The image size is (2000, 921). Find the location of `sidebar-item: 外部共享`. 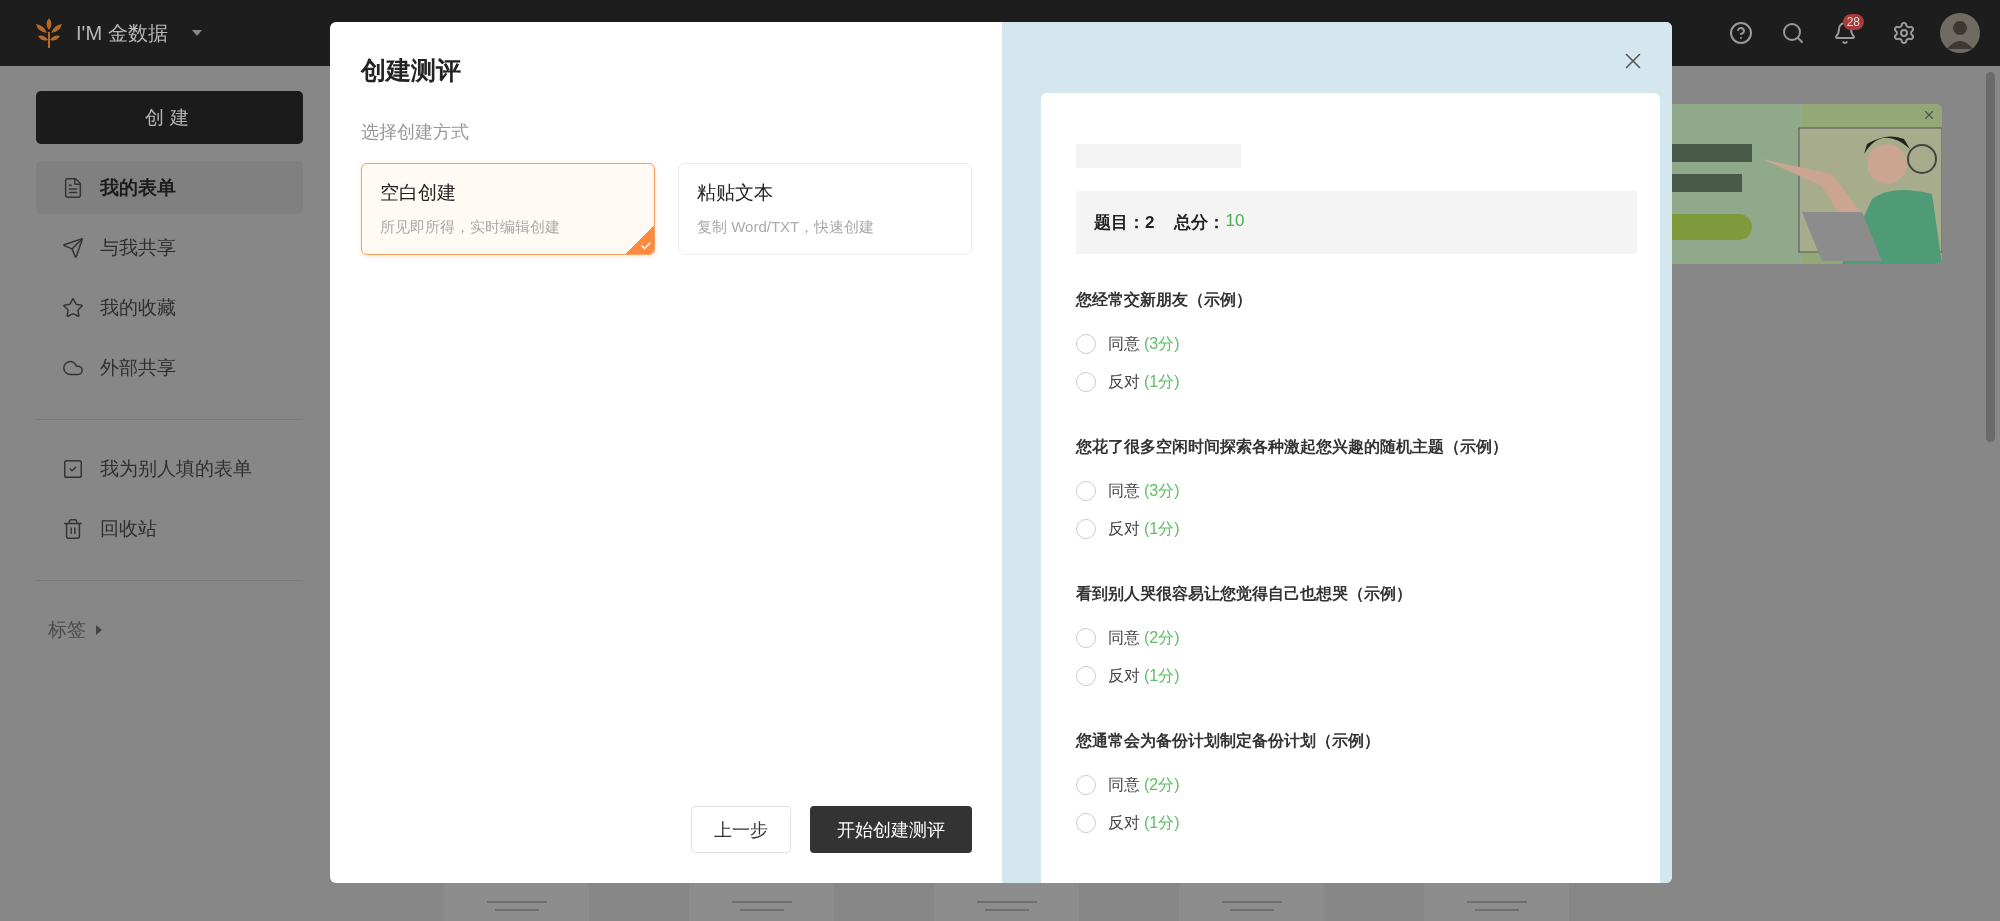

sidebar-item: 外部共享 is located at coordinates (169, 367).